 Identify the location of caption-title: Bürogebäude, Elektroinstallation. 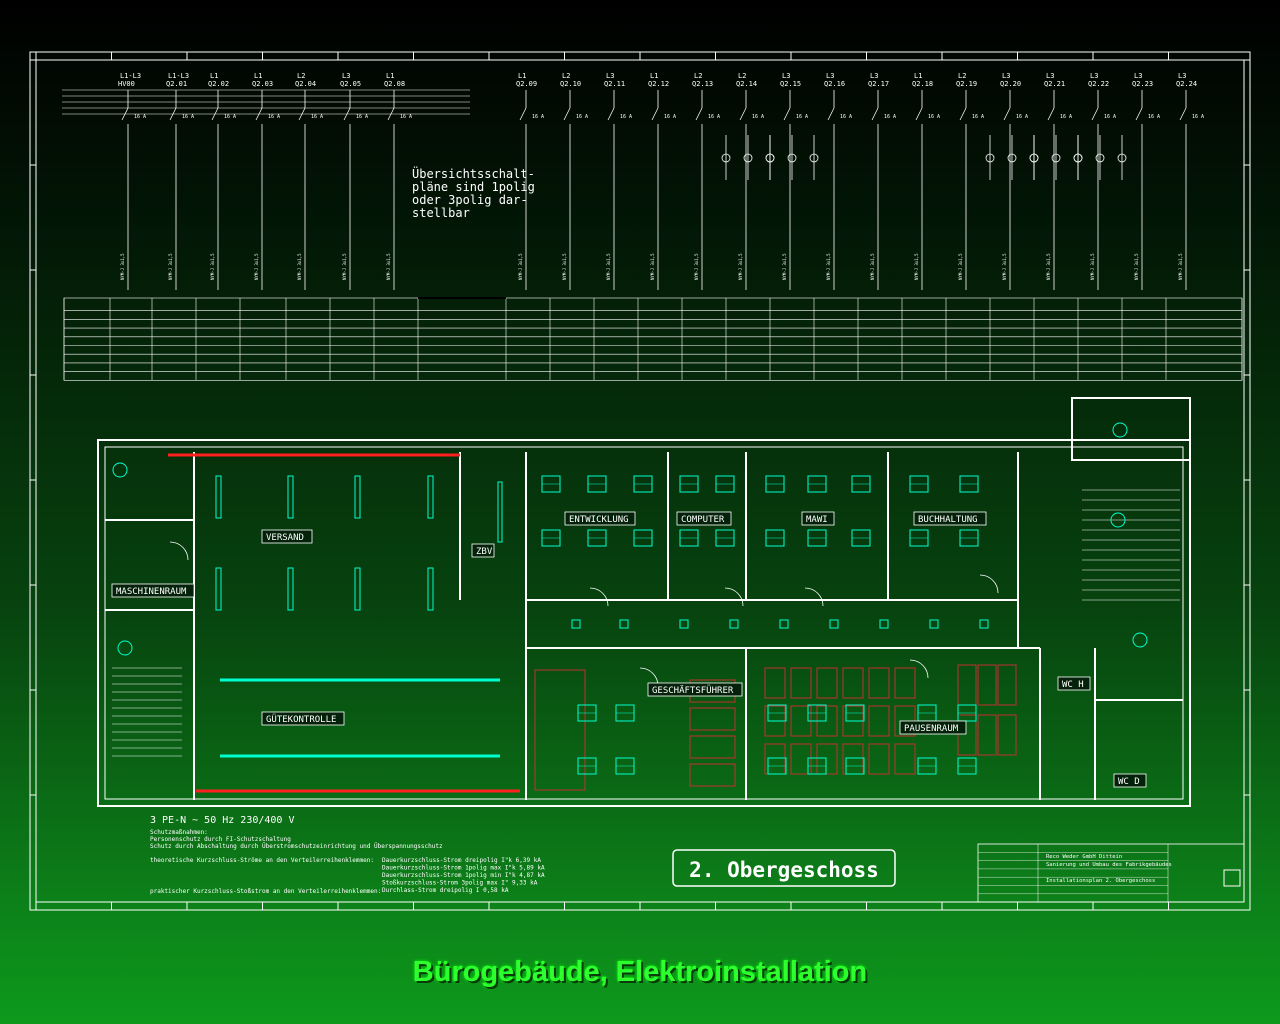
(640, 972).